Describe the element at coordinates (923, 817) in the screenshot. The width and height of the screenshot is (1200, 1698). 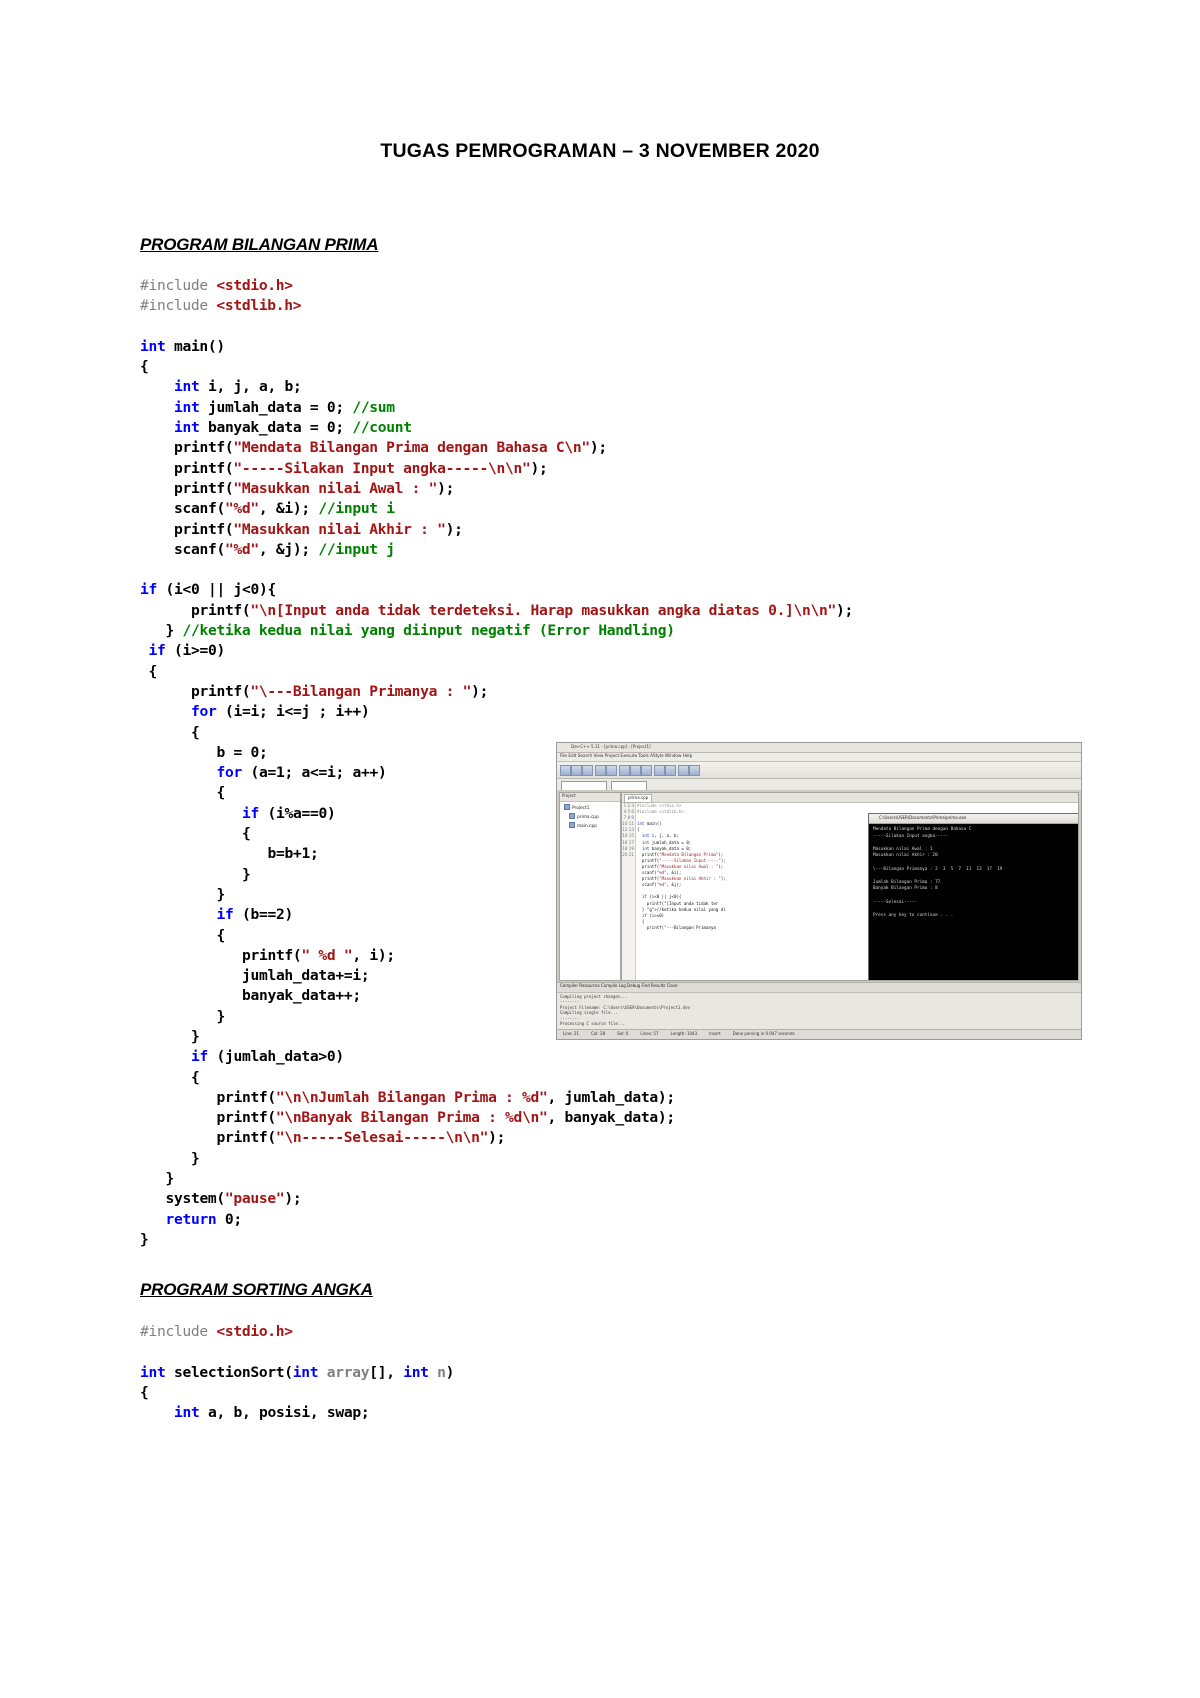
I see `console-title-text: C:\Users\USER\Documents\Prima\prima.exe` at that location.